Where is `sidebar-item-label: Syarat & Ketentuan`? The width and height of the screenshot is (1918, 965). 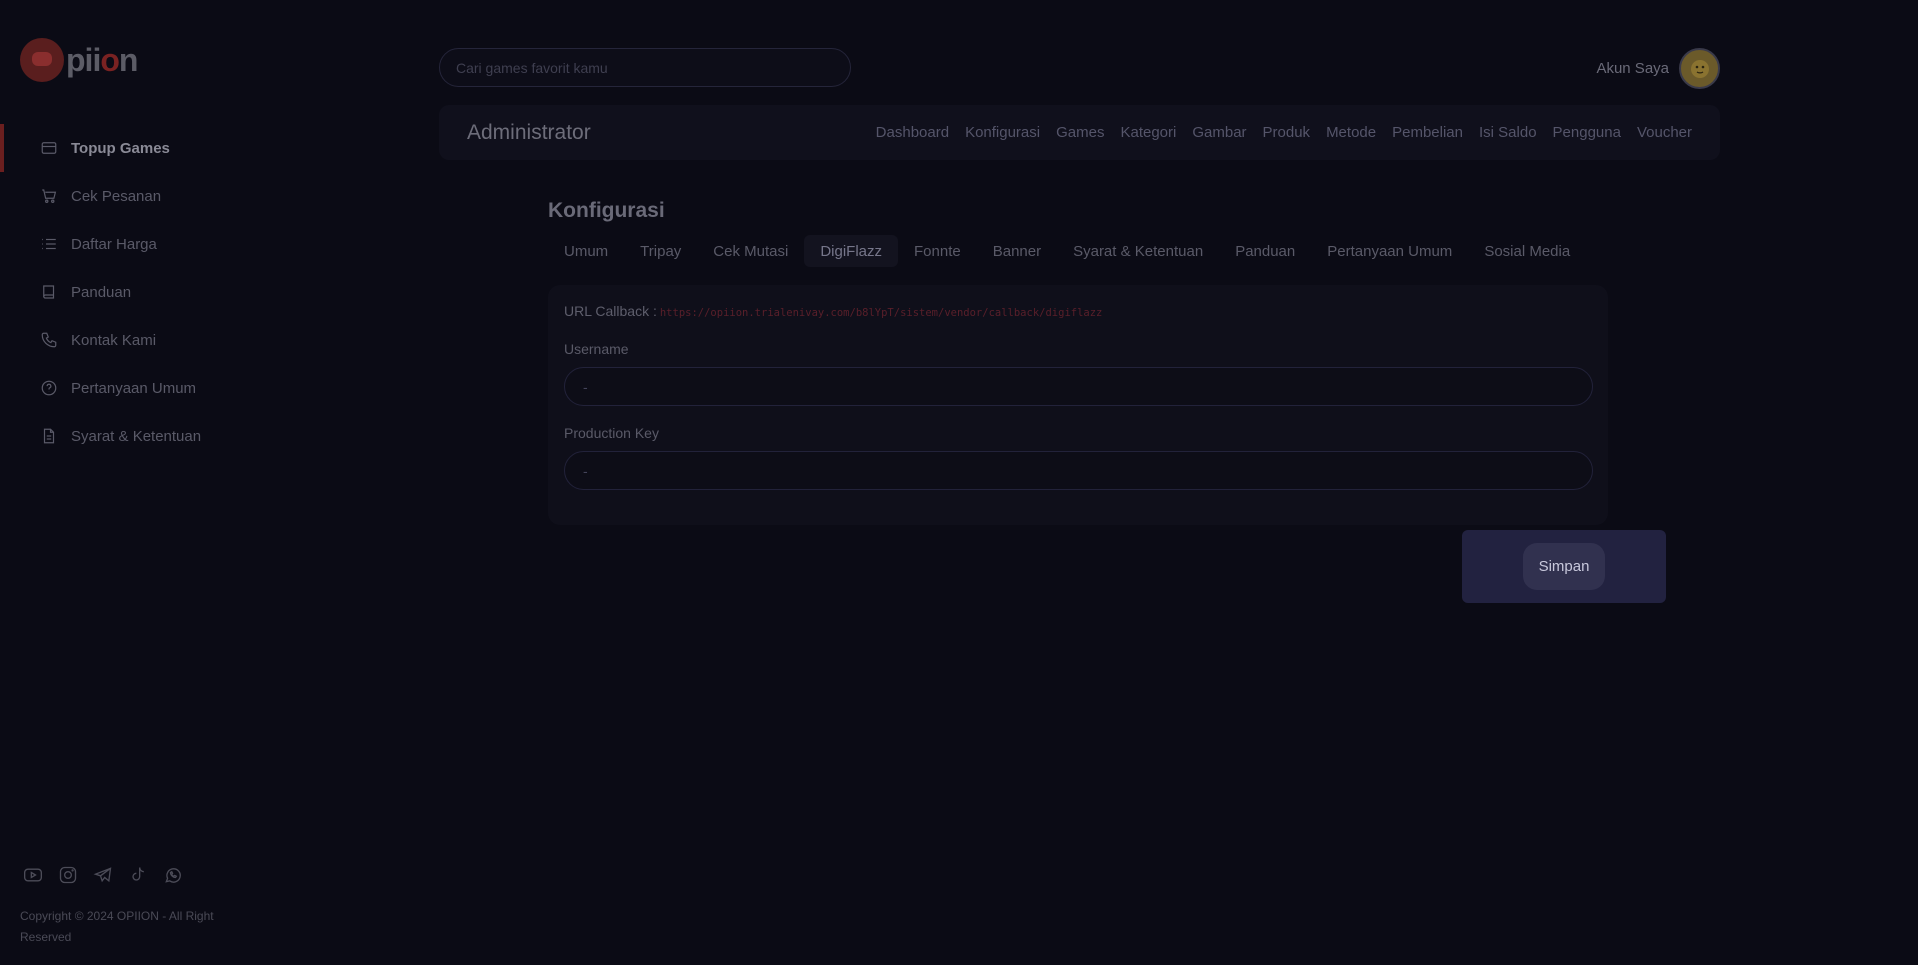
sidebar-item-label: Syarat & Ketentuan is located at coordinates (136, 436).